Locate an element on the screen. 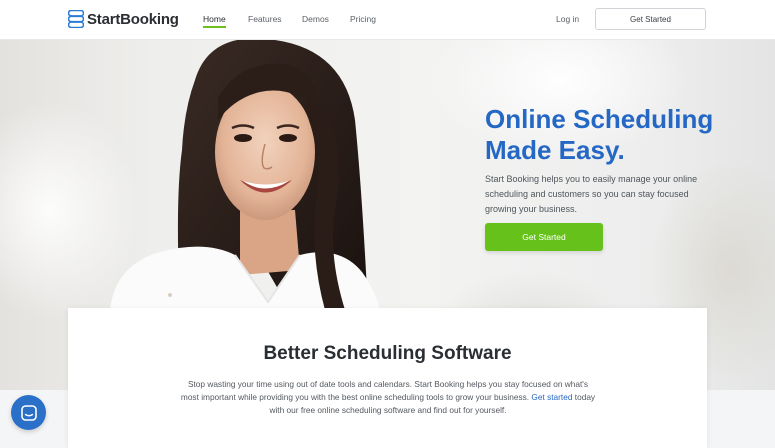 This screenshot has height=448, width=775. feature-title: Better Scheduling Software is located at coordinates (387, 353).